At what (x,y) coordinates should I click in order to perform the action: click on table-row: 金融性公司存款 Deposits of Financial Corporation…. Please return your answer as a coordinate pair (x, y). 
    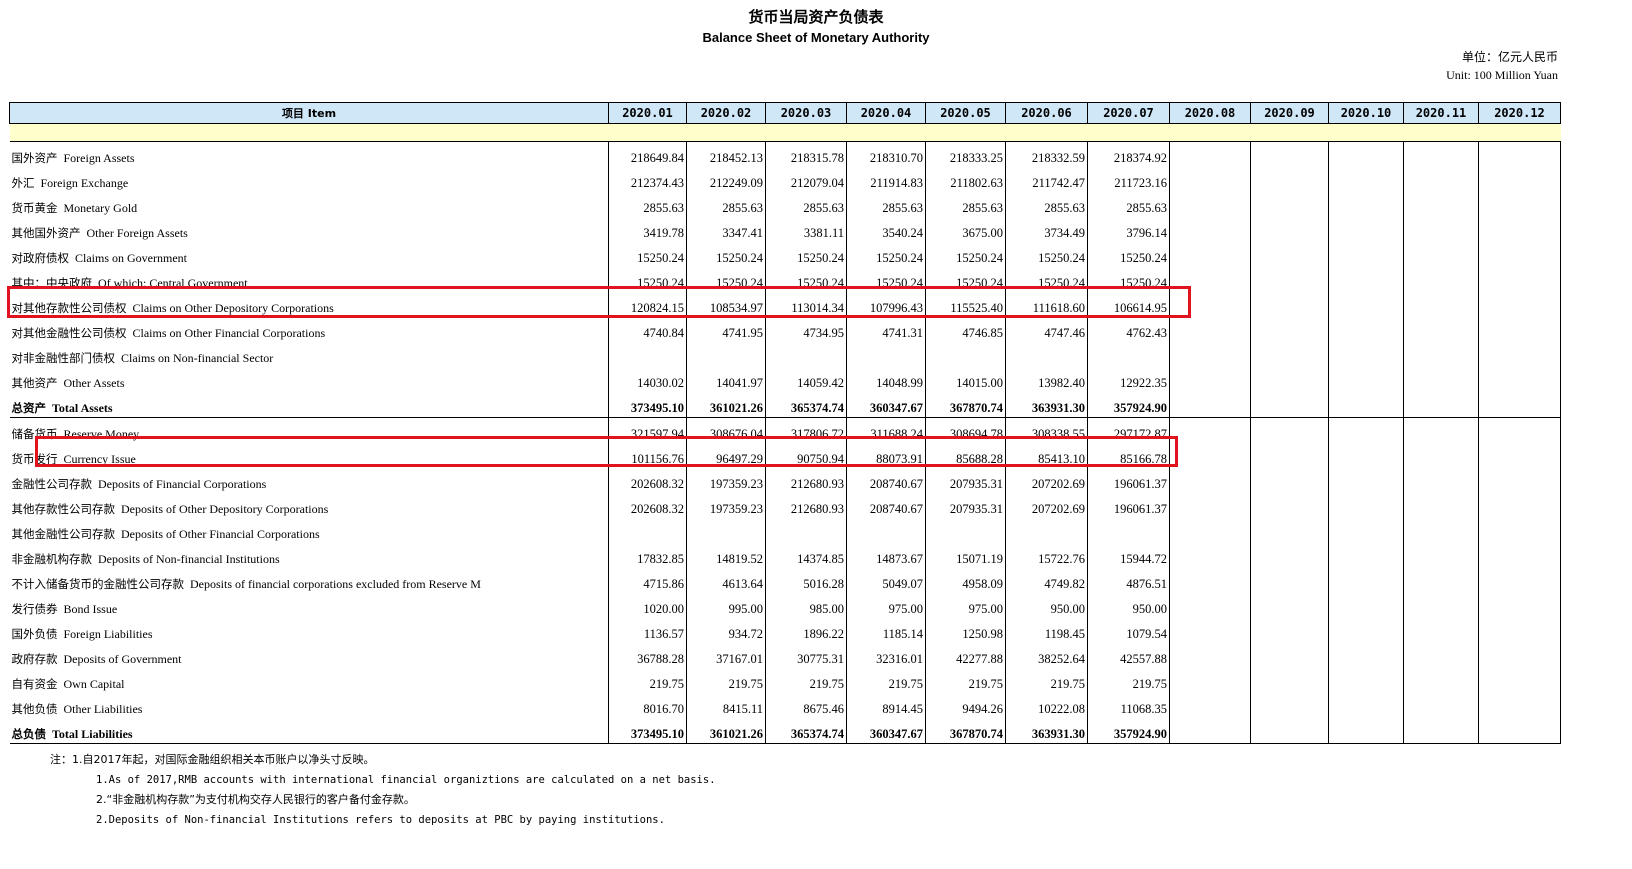
    Looking at the image, I should click on (785, 480).